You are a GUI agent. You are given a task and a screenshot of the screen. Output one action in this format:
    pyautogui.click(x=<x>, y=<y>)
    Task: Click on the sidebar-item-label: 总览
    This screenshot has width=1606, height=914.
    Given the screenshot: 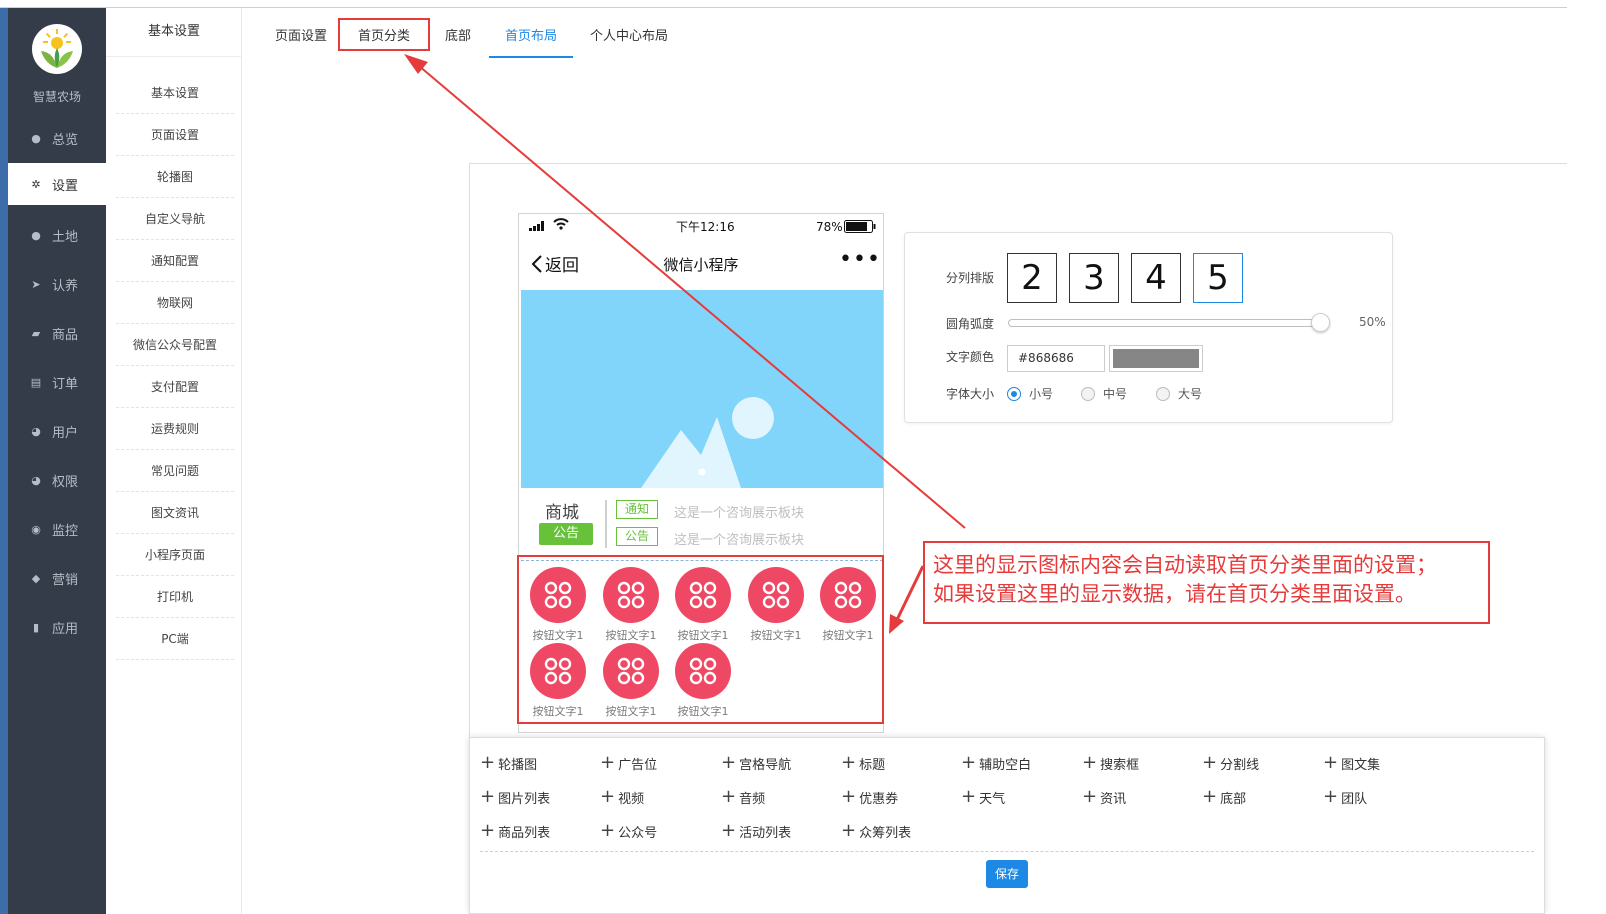 What is the action you would take?
    pyautogui.click(x=65, y=140)
    